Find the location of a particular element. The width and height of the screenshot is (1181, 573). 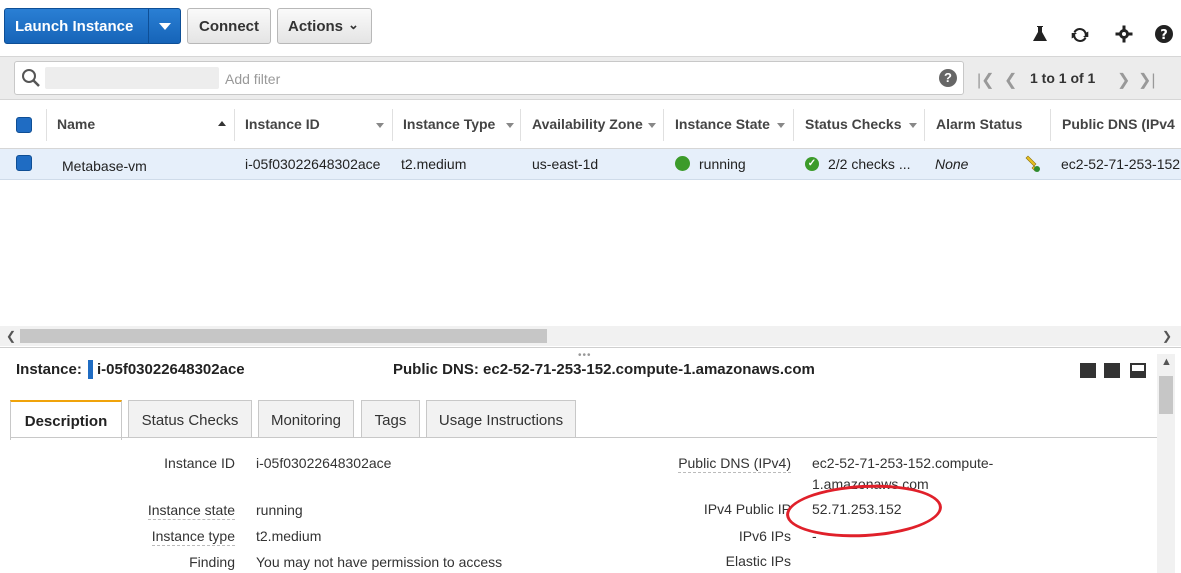

resize-grip-icon: ••• is located at coordinates (585, 355).